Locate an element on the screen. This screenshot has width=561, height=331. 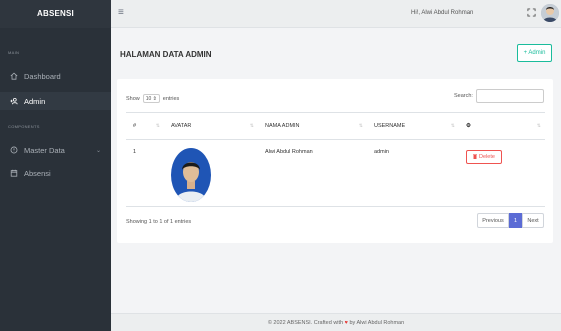
pagination: Previous 1 Next is located at coordinates (510, 220).